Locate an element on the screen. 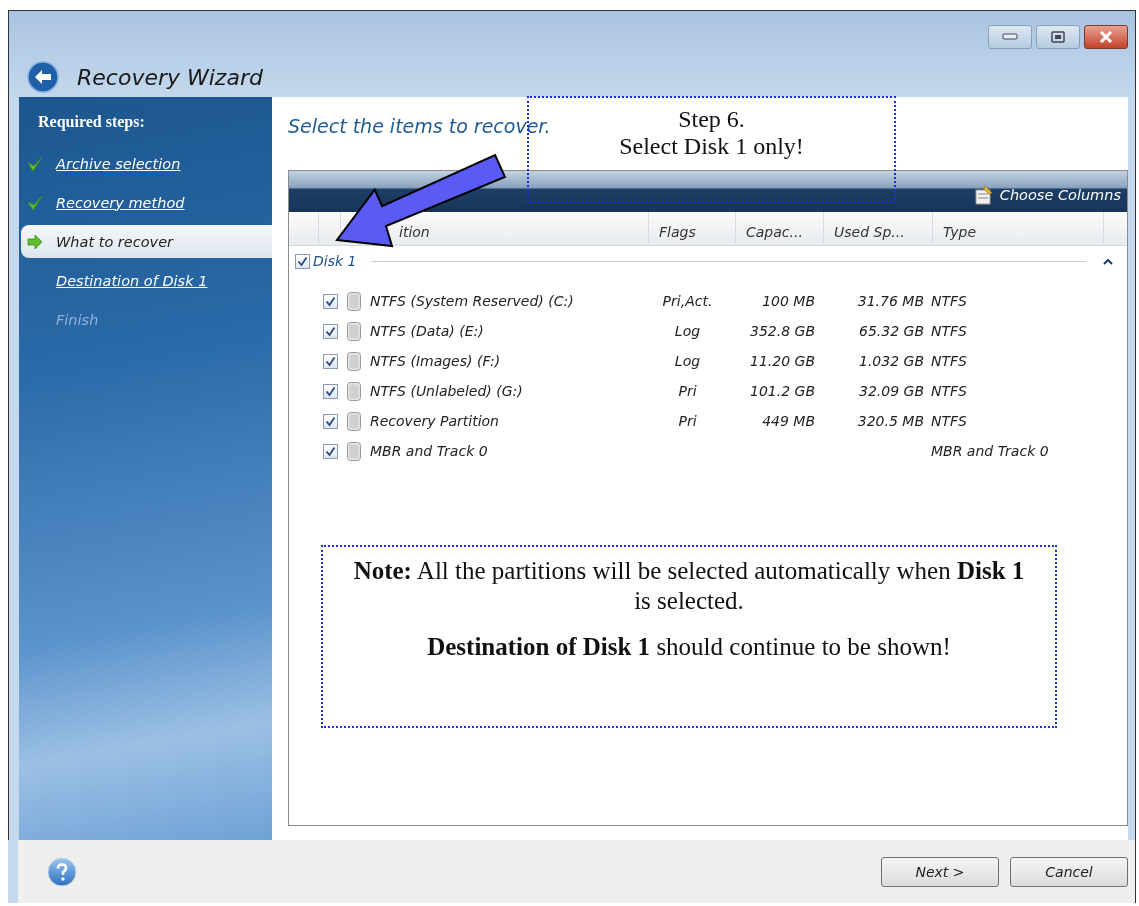  table-cell-text: Pri,Act. is located at coordinates (687, 301).